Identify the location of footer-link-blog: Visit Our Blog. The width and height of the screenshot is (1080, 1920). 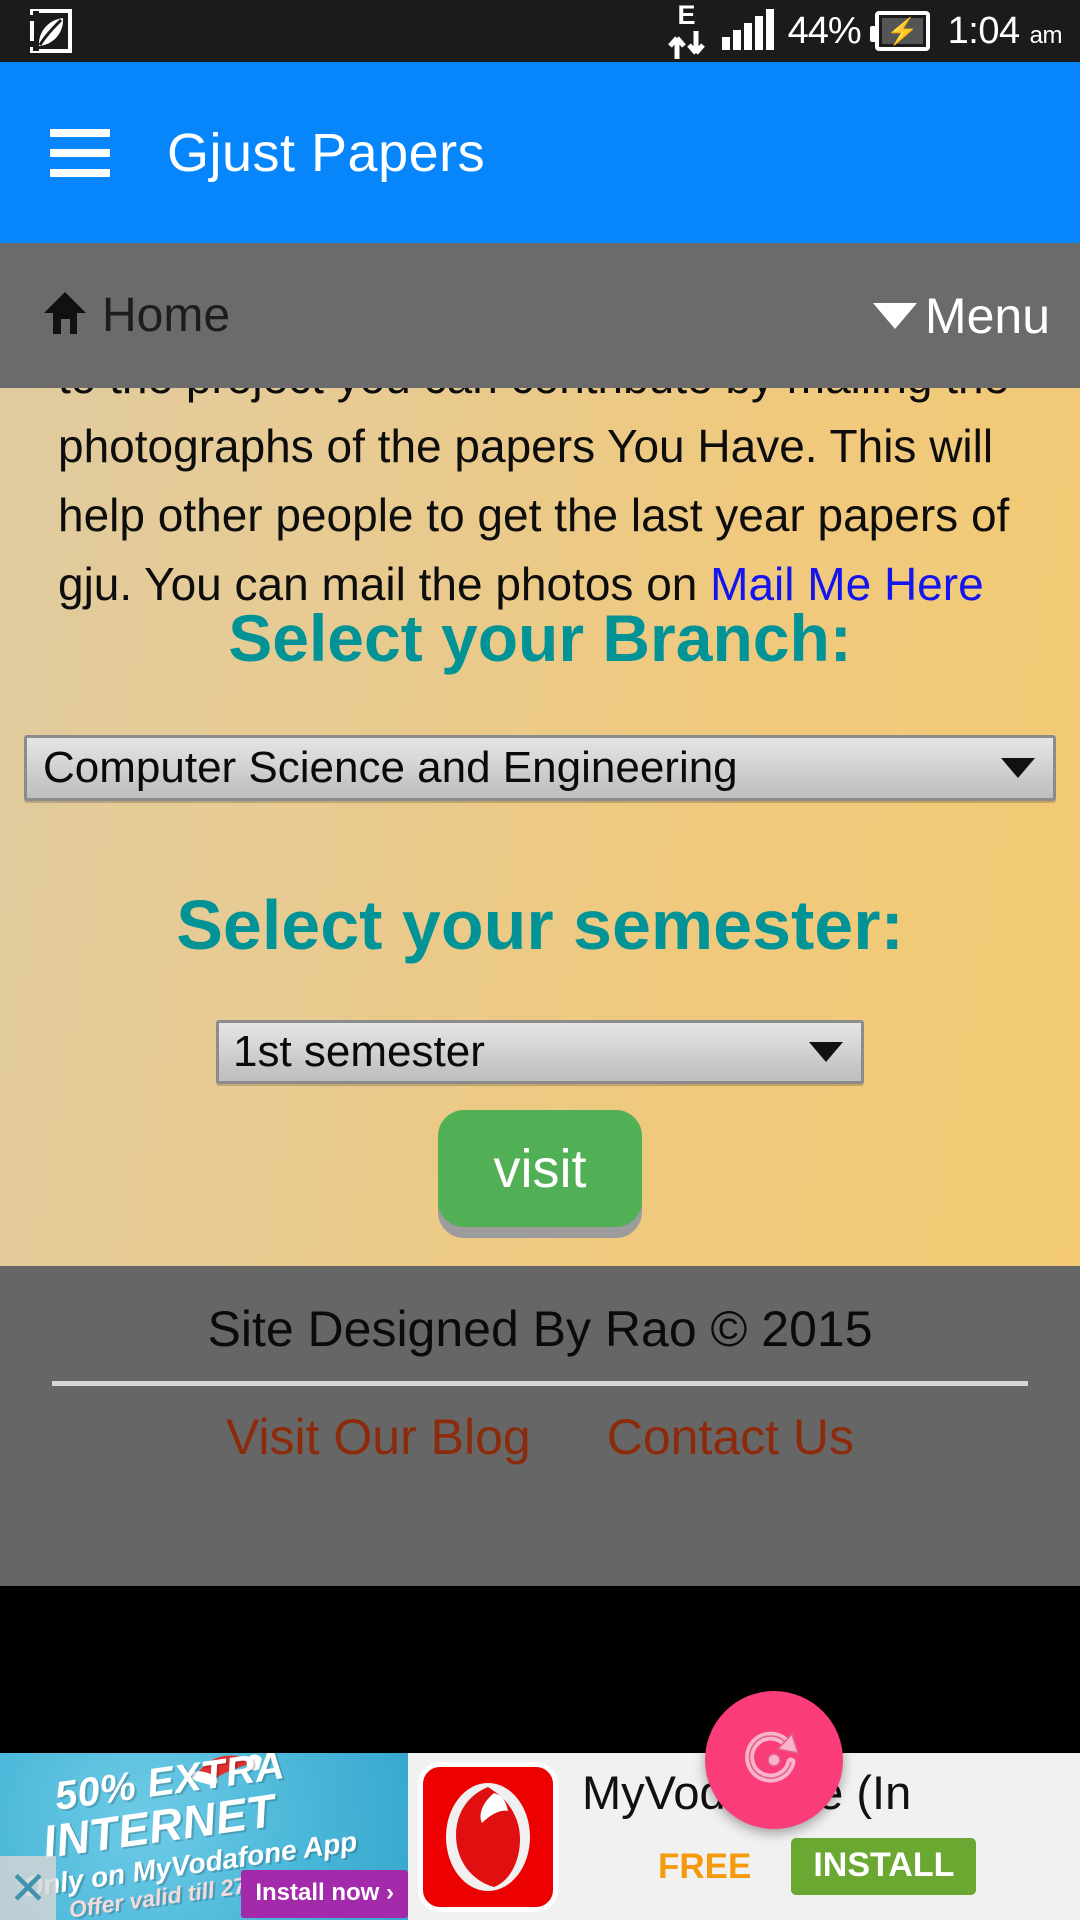
(378, 1437).